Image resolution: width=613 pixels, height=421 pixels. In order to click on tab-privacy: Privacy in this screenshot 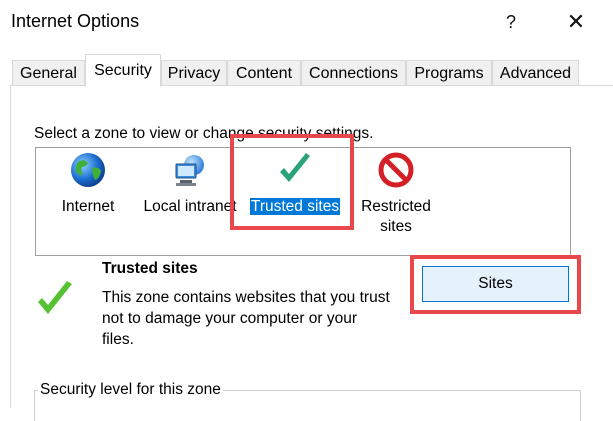, I will do `click(194, 72)`.